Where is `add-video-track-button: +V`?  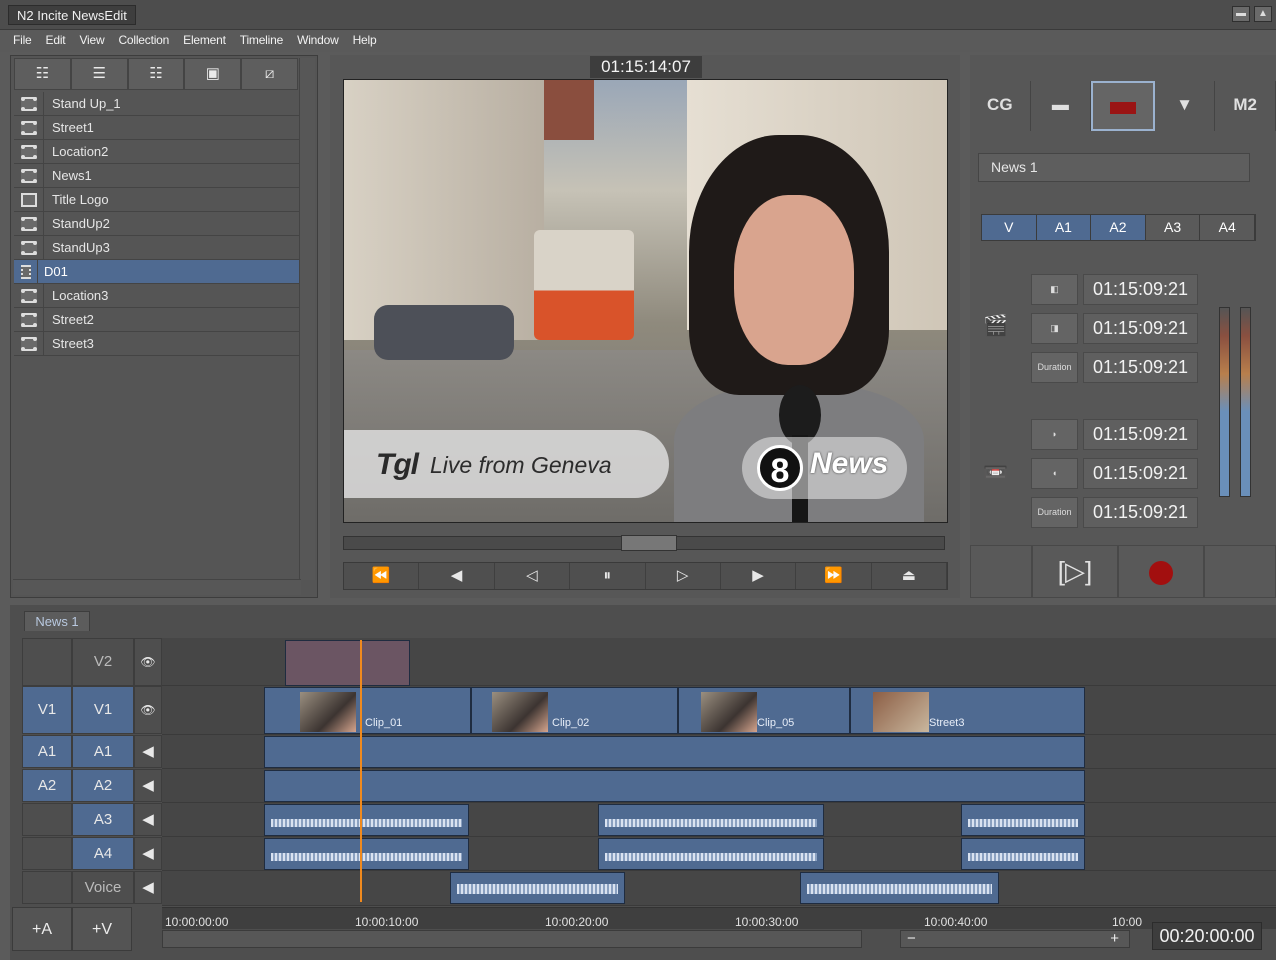 add-video-track-button: +V is located at coordinates (102, 929).